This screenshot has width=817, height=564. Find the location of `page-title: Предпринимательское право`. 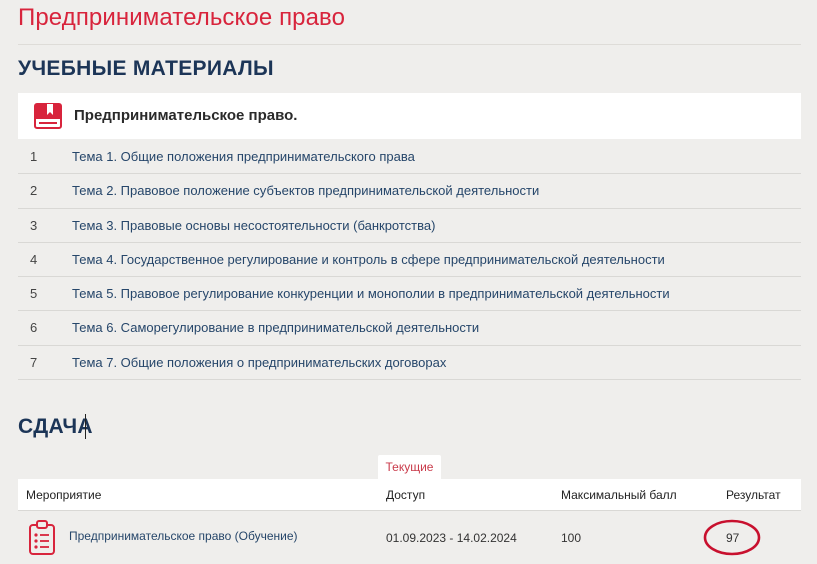

page-title: Предпринимательское право is located at coordinates (182, 17).